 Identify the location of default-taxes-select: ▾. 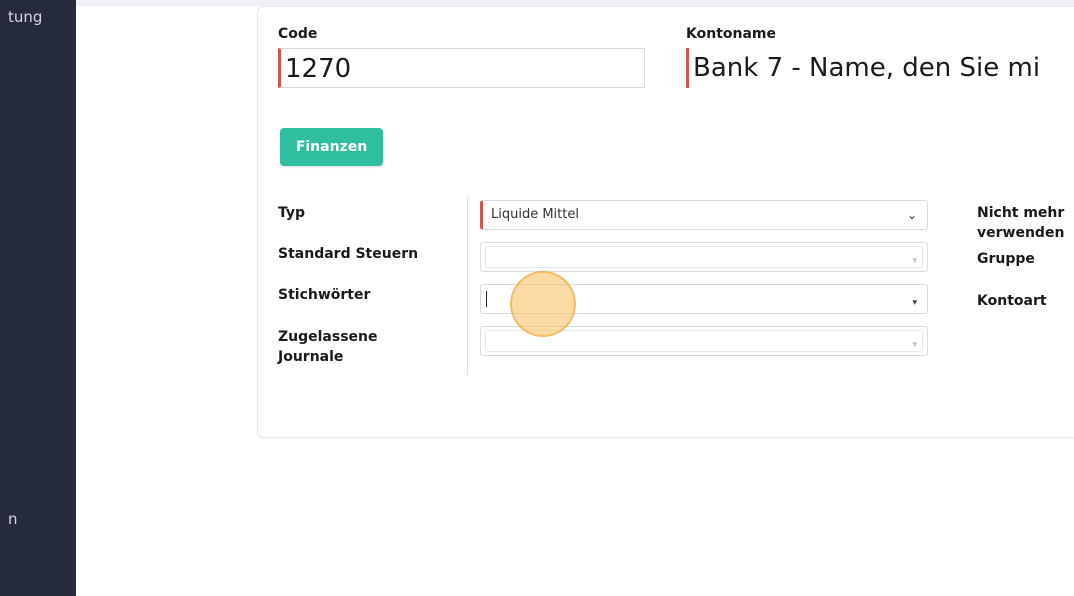
(704, 257).